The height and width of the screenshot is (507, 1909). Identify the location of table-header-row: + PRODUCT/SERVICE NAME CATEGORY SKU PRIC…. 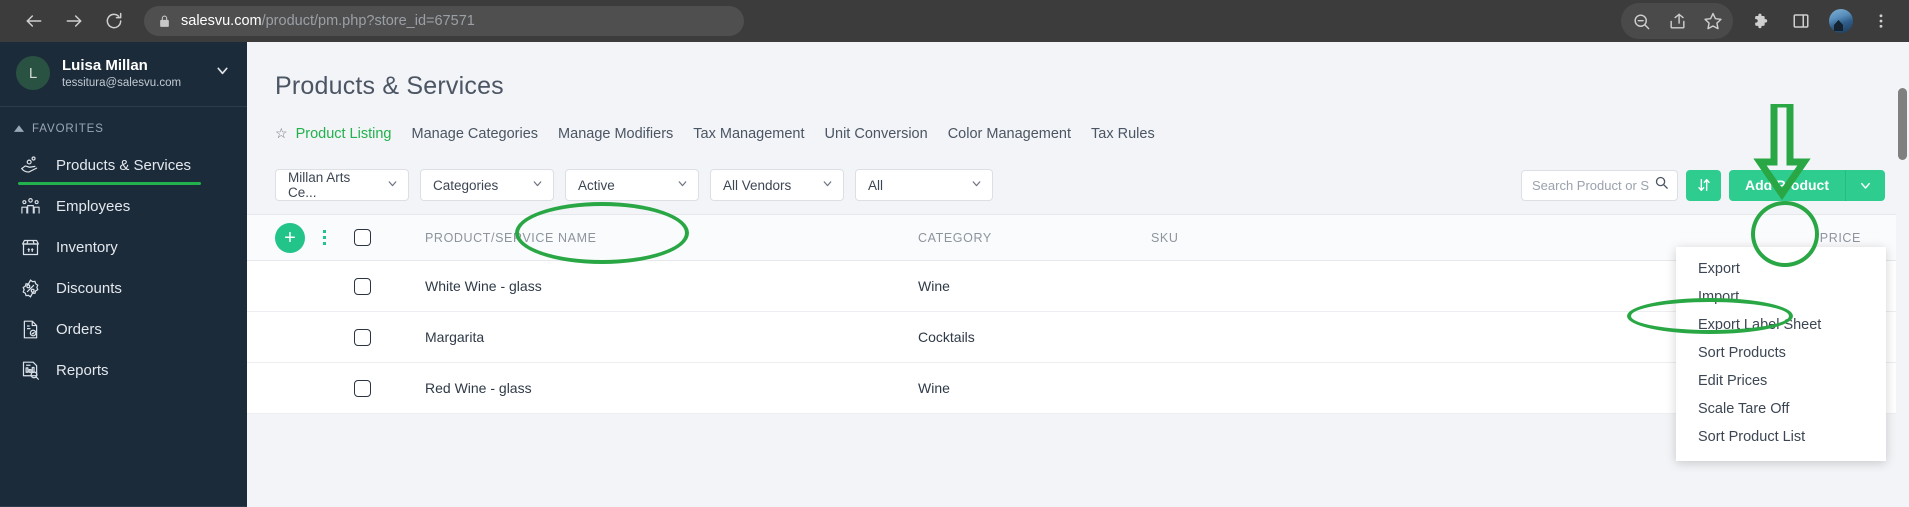
(1078, 237).